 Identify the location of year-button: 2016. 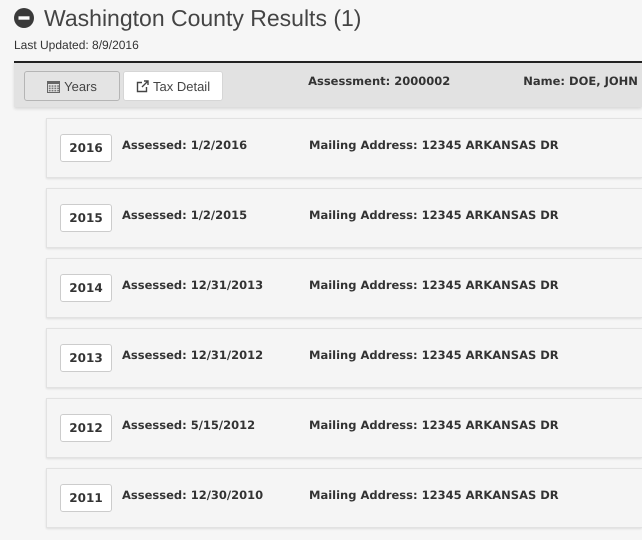
(86, 148).